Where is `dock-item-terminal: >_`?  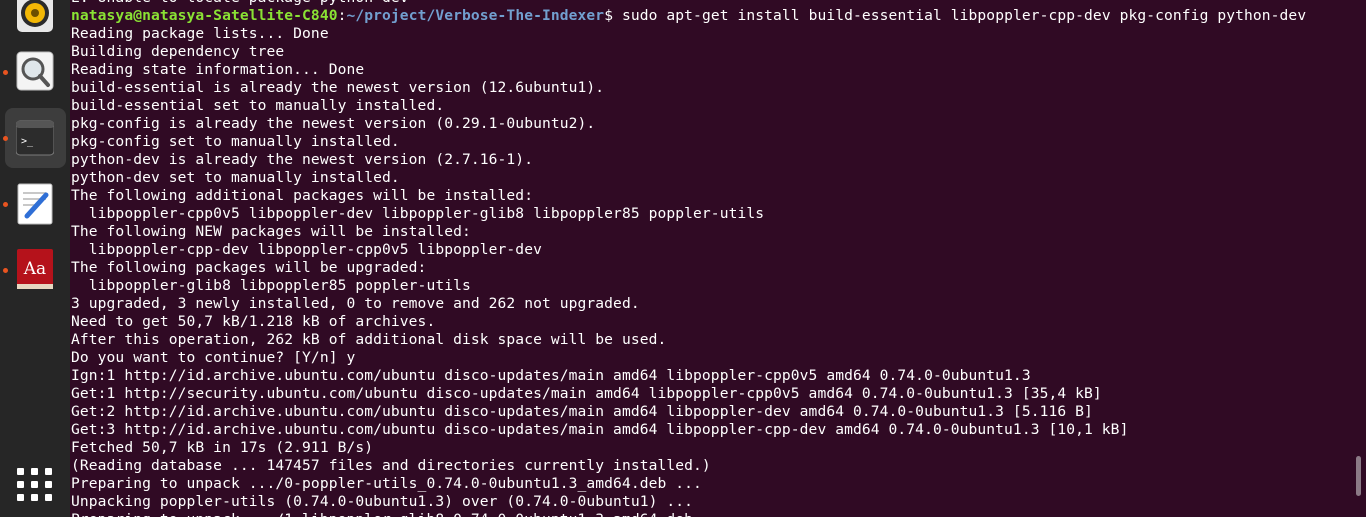 dock-item-terminal: >_ is located at coordinates (35, 138).